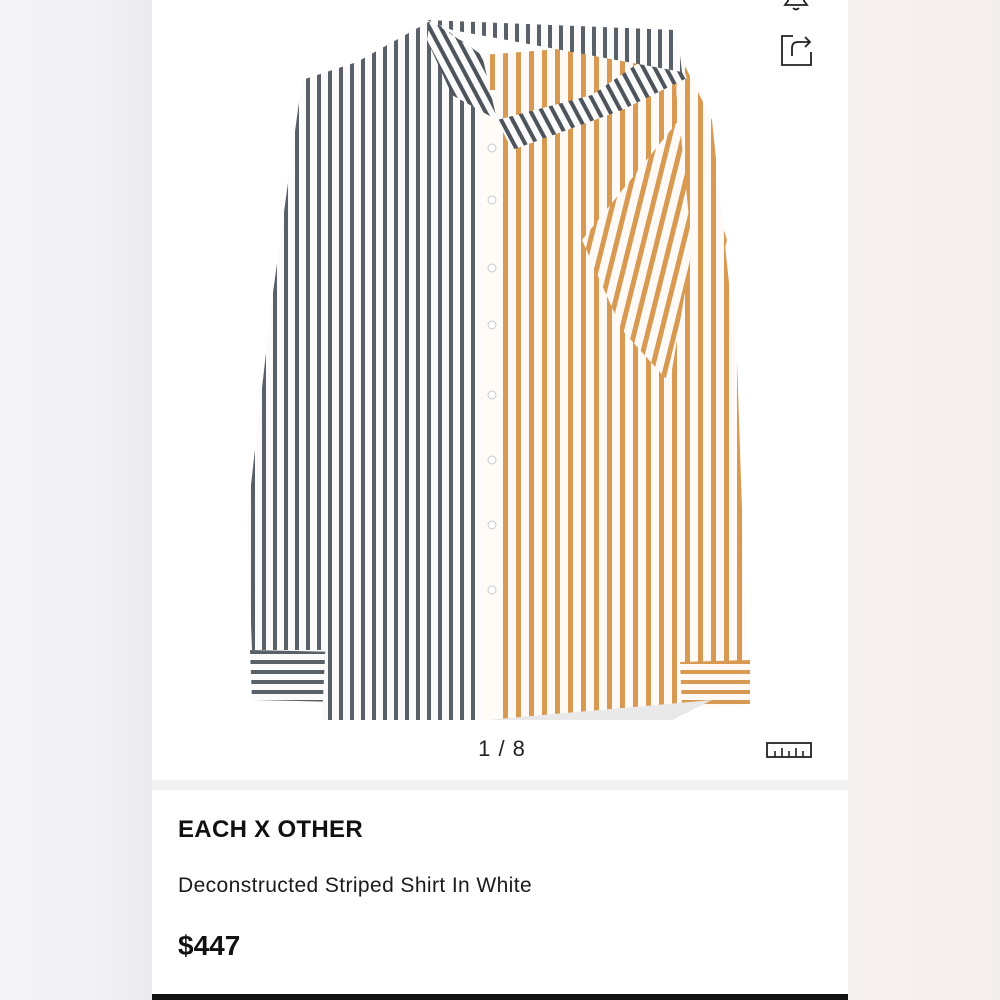 Image resolution: width=1000 pixels, height=1000 pixels. What do you see at coordinates (797, 50) in the screenshot?
I see `share-icon` at bounding box center [797, 50].